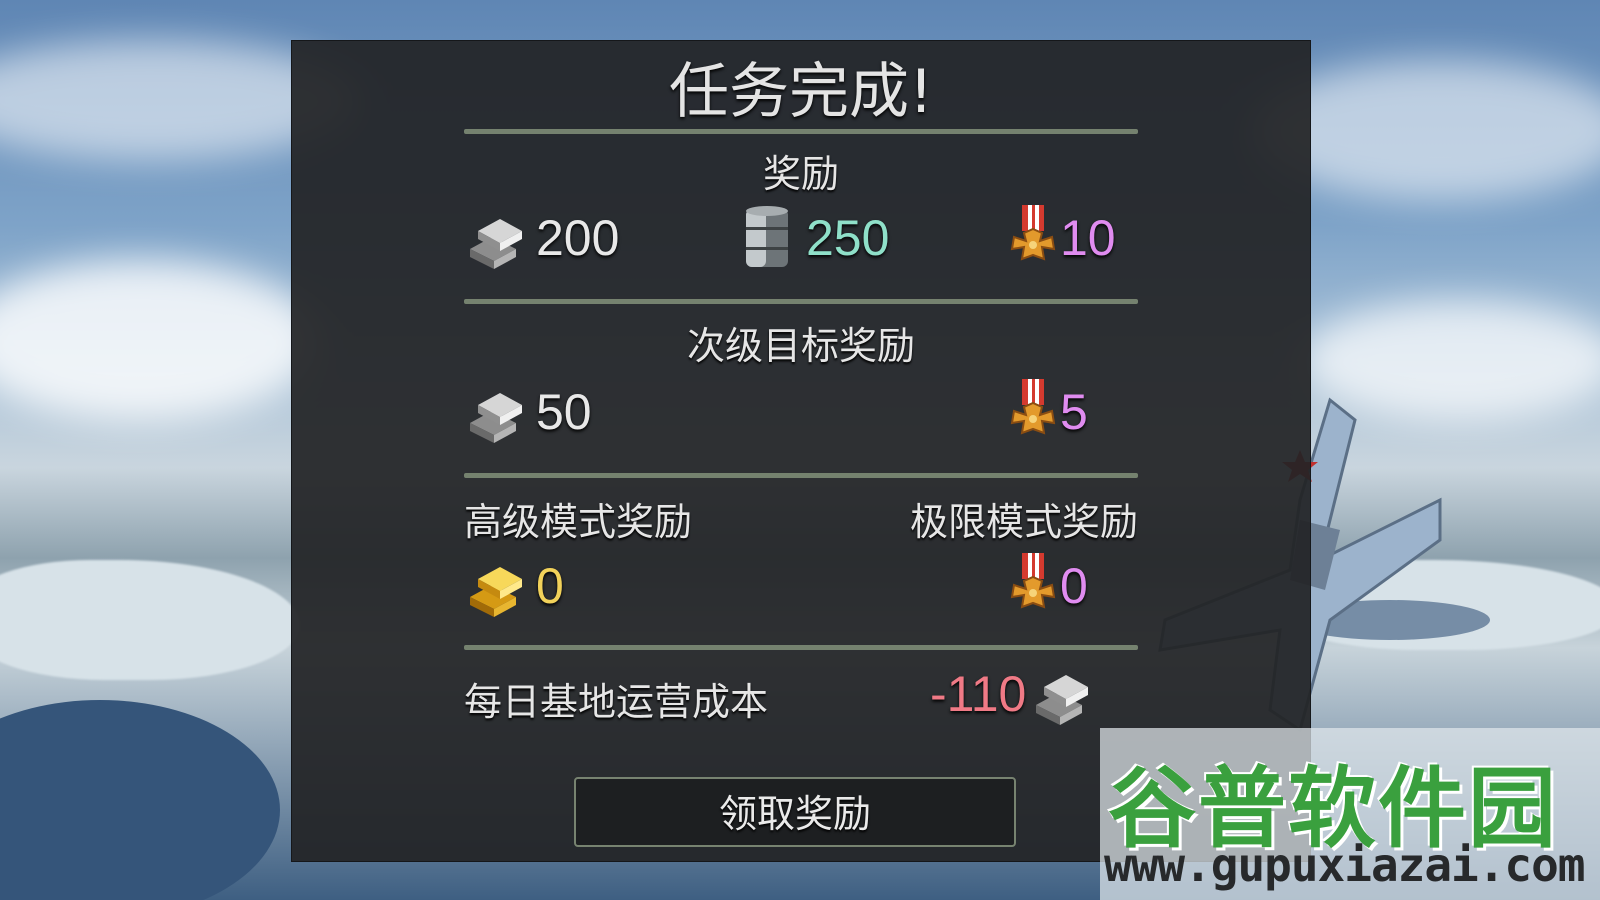 Image resolution: width=1600 pixels, height=900 pixels. I want to click on claim-rewards-button: 领取奖励, so click(795, 812).